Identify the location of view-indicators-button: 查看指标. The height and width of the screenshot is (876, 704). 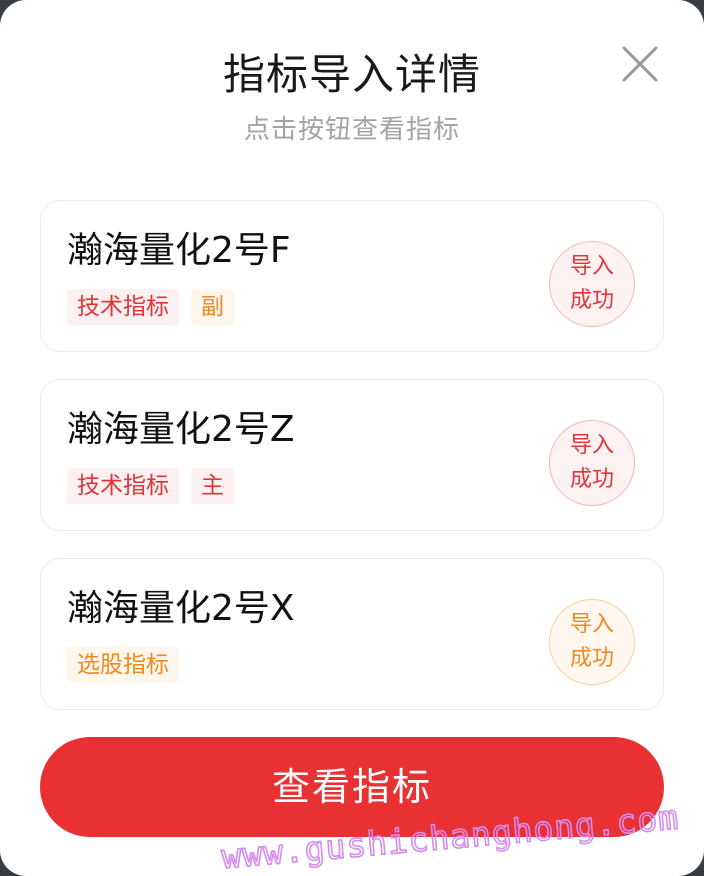
(352, 787).